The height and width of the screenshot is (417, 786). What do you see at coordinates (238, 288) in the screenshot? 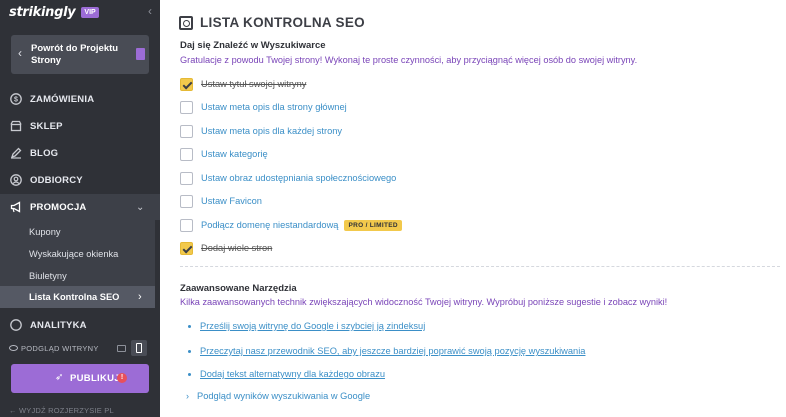
I see `section-title-advanced-tools: Zaawansowane Narzędzia` at bounding box center [238, 288].